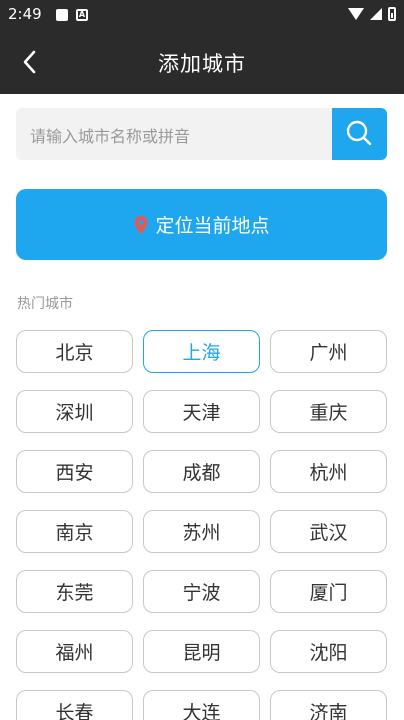  What do you see at coordinates (202, 15) in the screenshot?
I see `status-bar: 2:49 A` at bounding box center [202, 15].